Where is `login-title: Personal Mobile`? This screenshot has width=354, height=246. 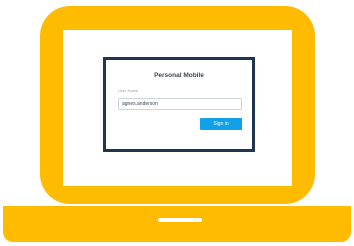
login-title: Personal Mobile is located at coordinates (179, 75).